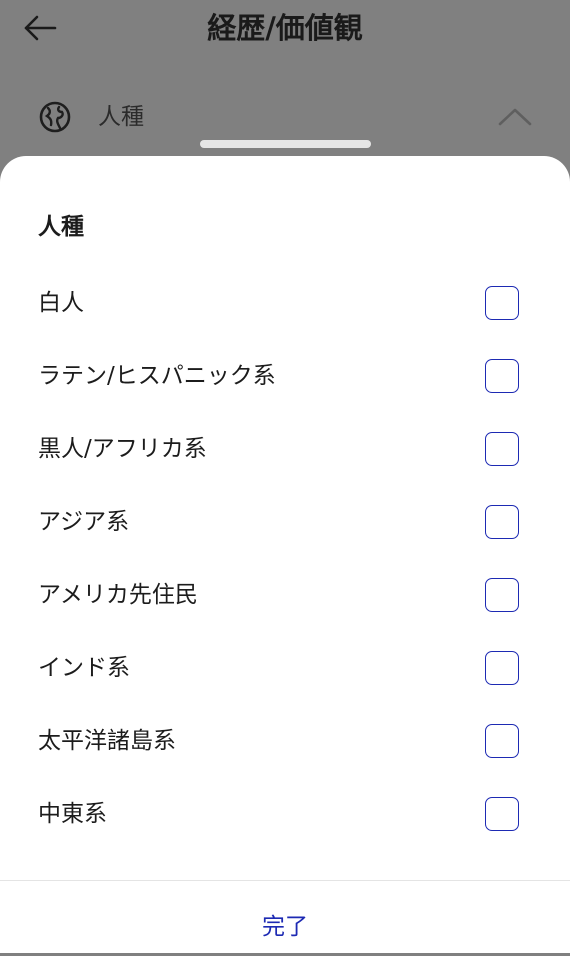 The image size is (570, 956). I want to click on option-asian: アジア系, so click(285, 523).